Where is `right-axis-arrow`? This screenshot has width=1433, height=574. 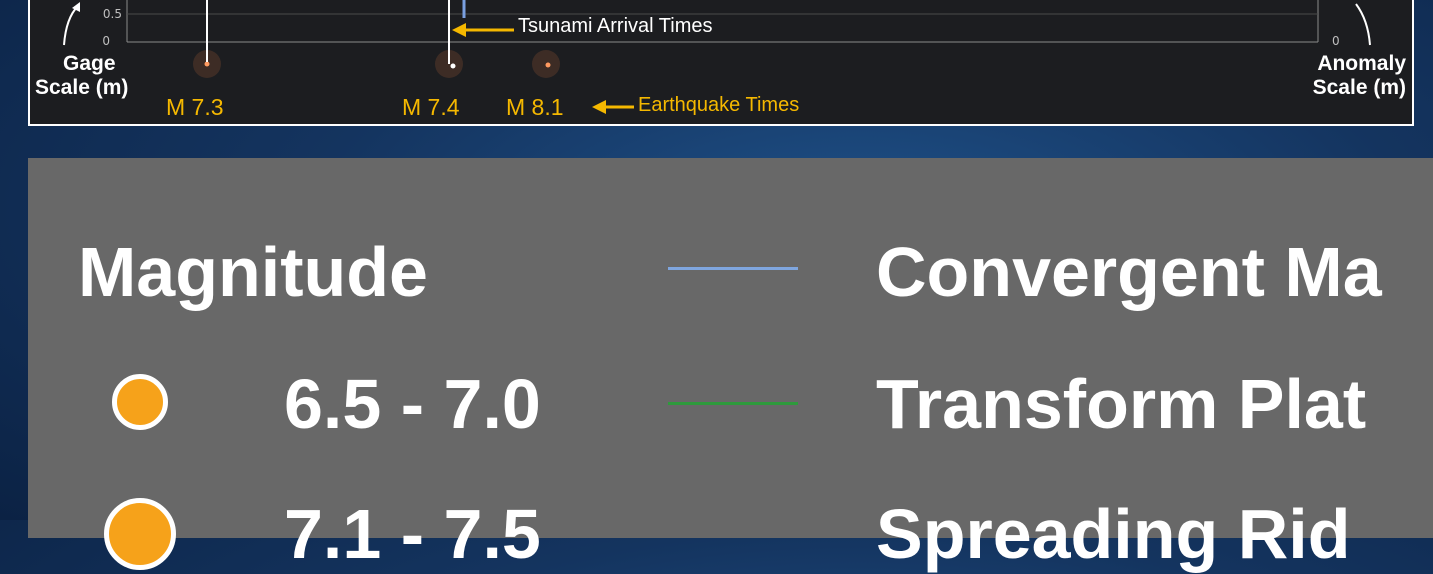
right-axis-arrow is located at coordinates (1363, 24).